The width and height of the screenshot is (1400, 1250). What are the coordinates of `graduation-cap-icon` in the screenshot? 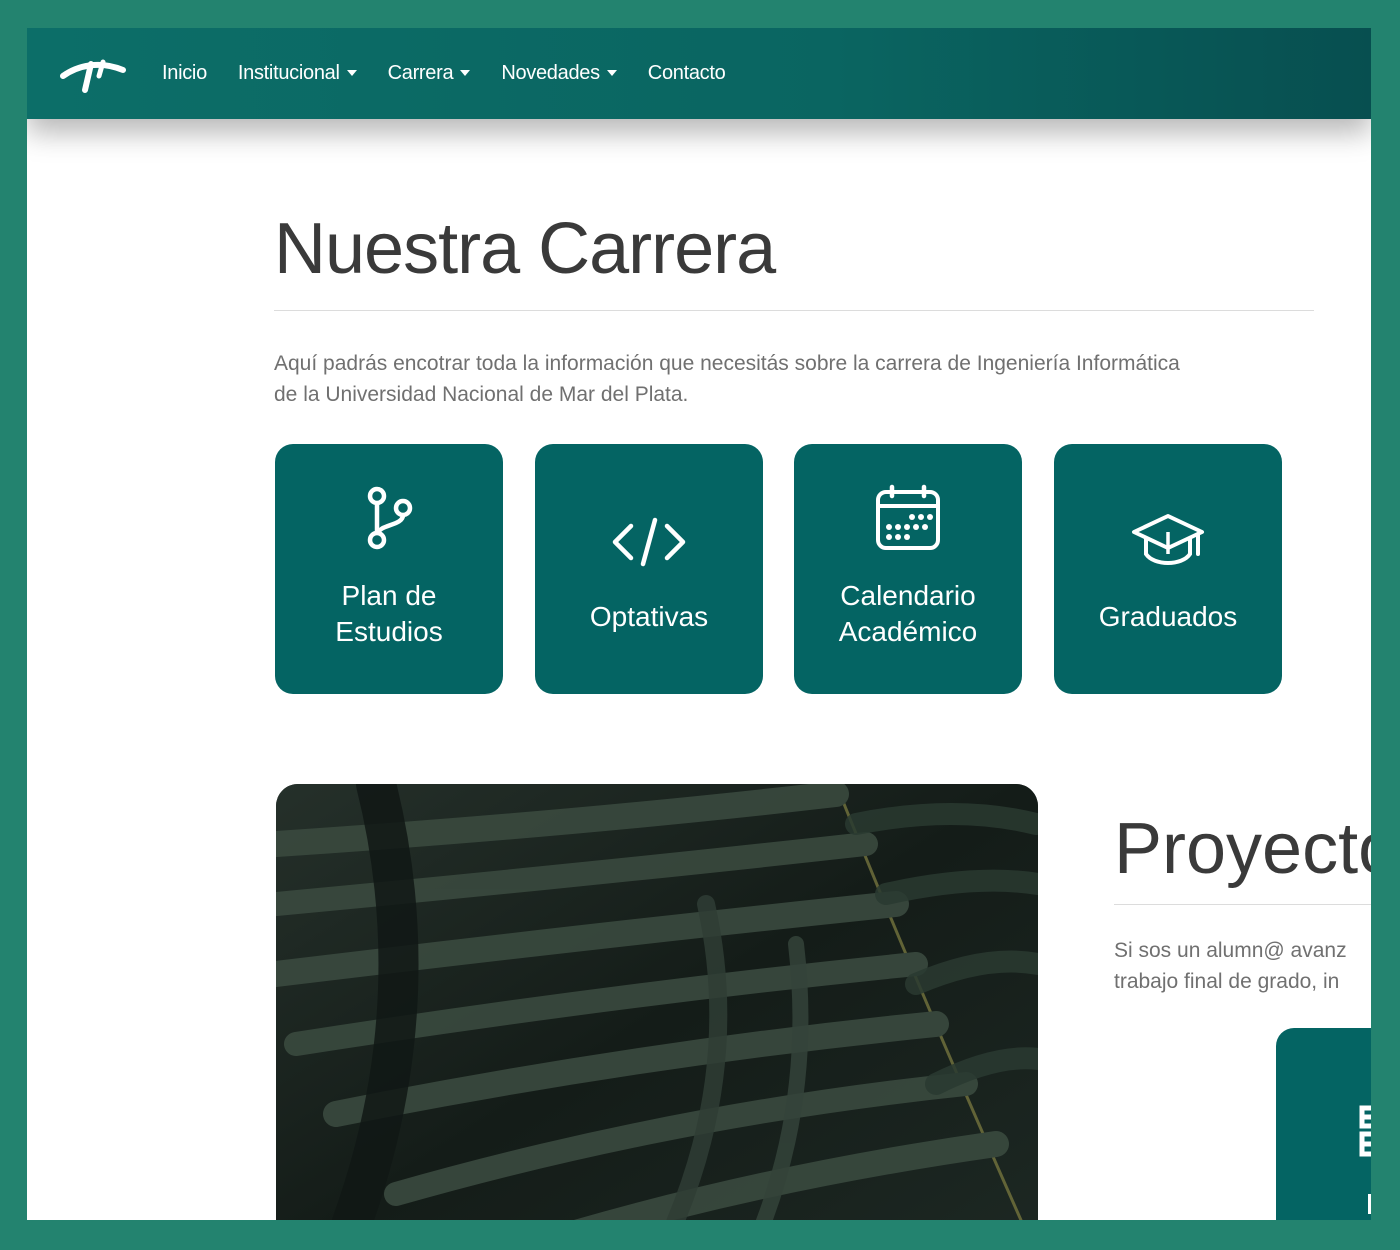 It's located at (1168, 539).